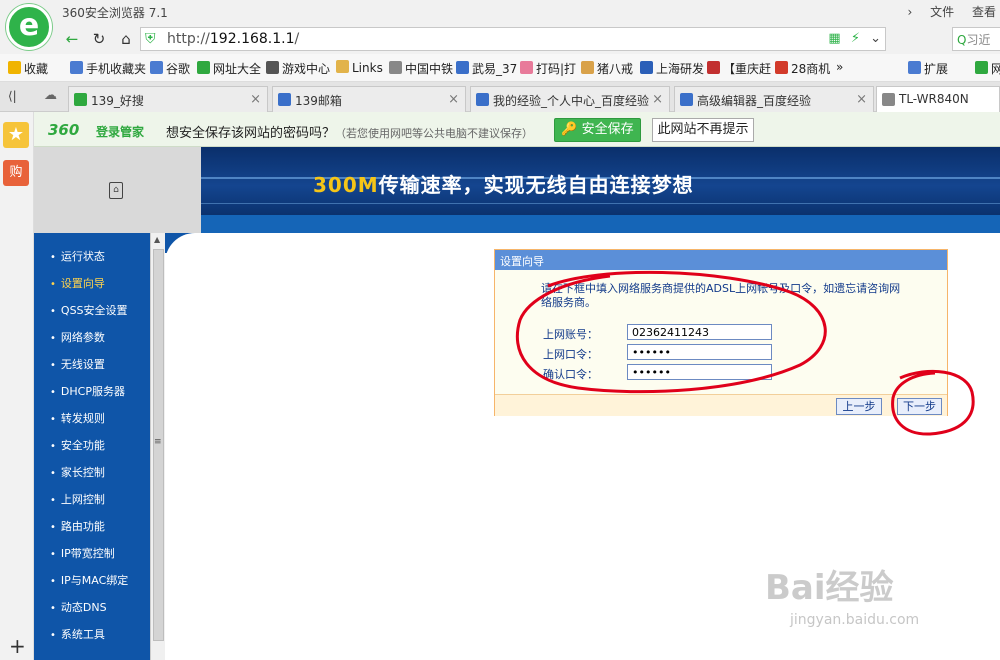 This screenshot has width=1000, height=660. What do you see at coordinates (976, 39) in the screenshot?
I see `search-box: Q习近` at bounding box center [976, 39].